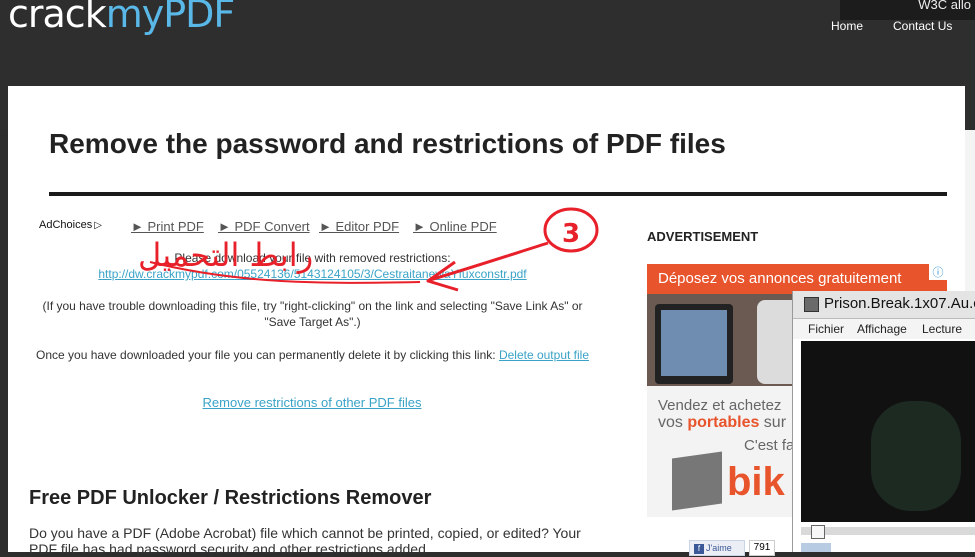  What do you see at coordinates (899, 303) in the screenshot?
I see `player-title: Prison.Break.1x07.Au.co` at bounding box center [899, 303].